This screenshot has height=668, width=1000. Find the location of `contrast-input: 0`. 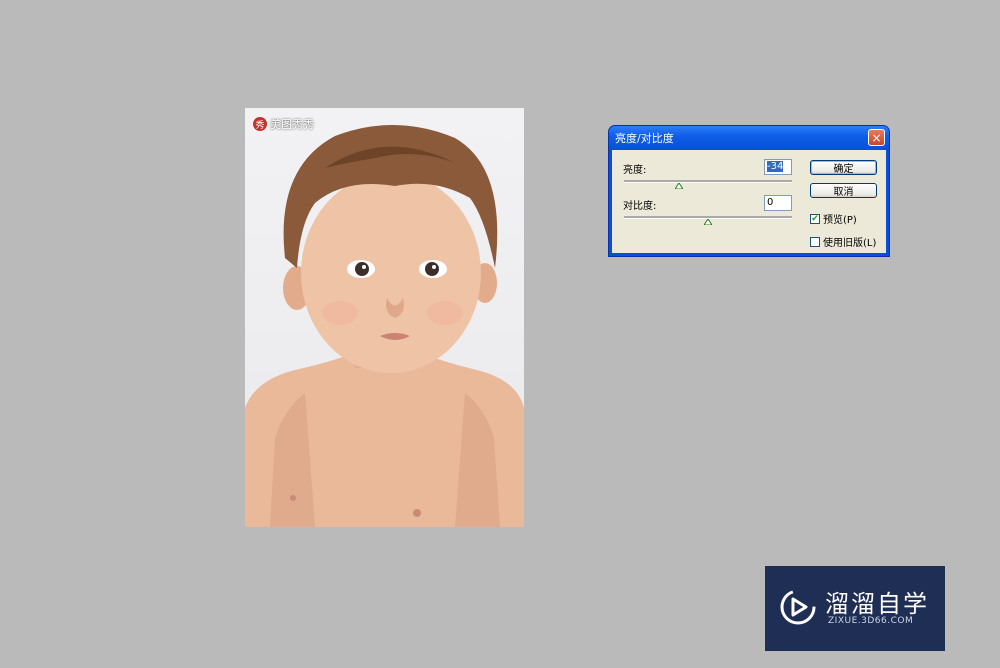

contrast-input: 0 is located at coordinates (778, 203).